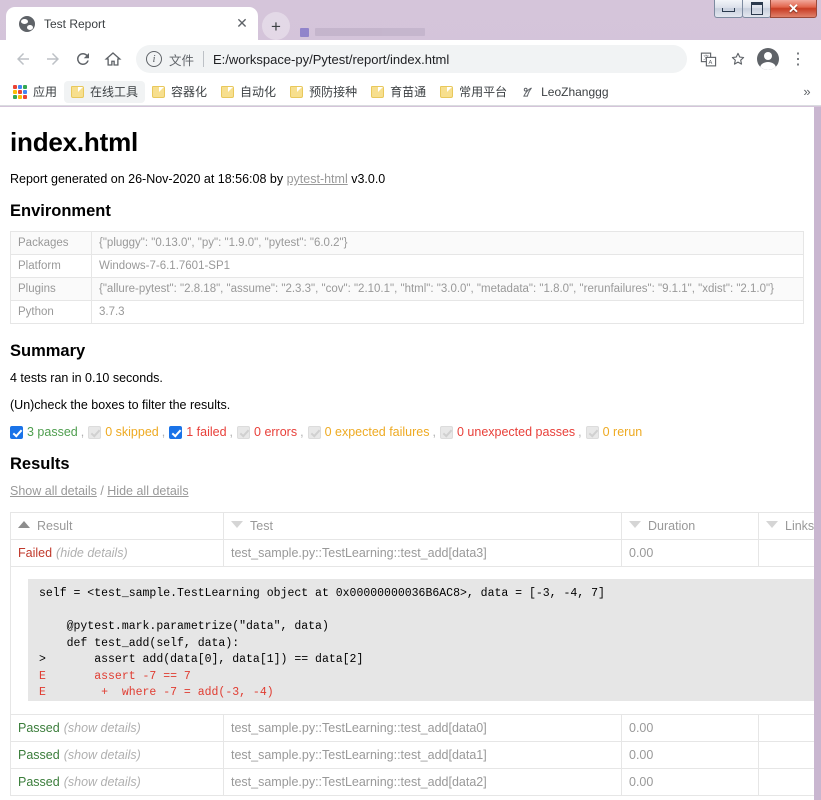 The image size is (821, 800). Describe the element at coordinates (45, 92) in the screenshot. I see `bookmark-label: 应用` at that location.